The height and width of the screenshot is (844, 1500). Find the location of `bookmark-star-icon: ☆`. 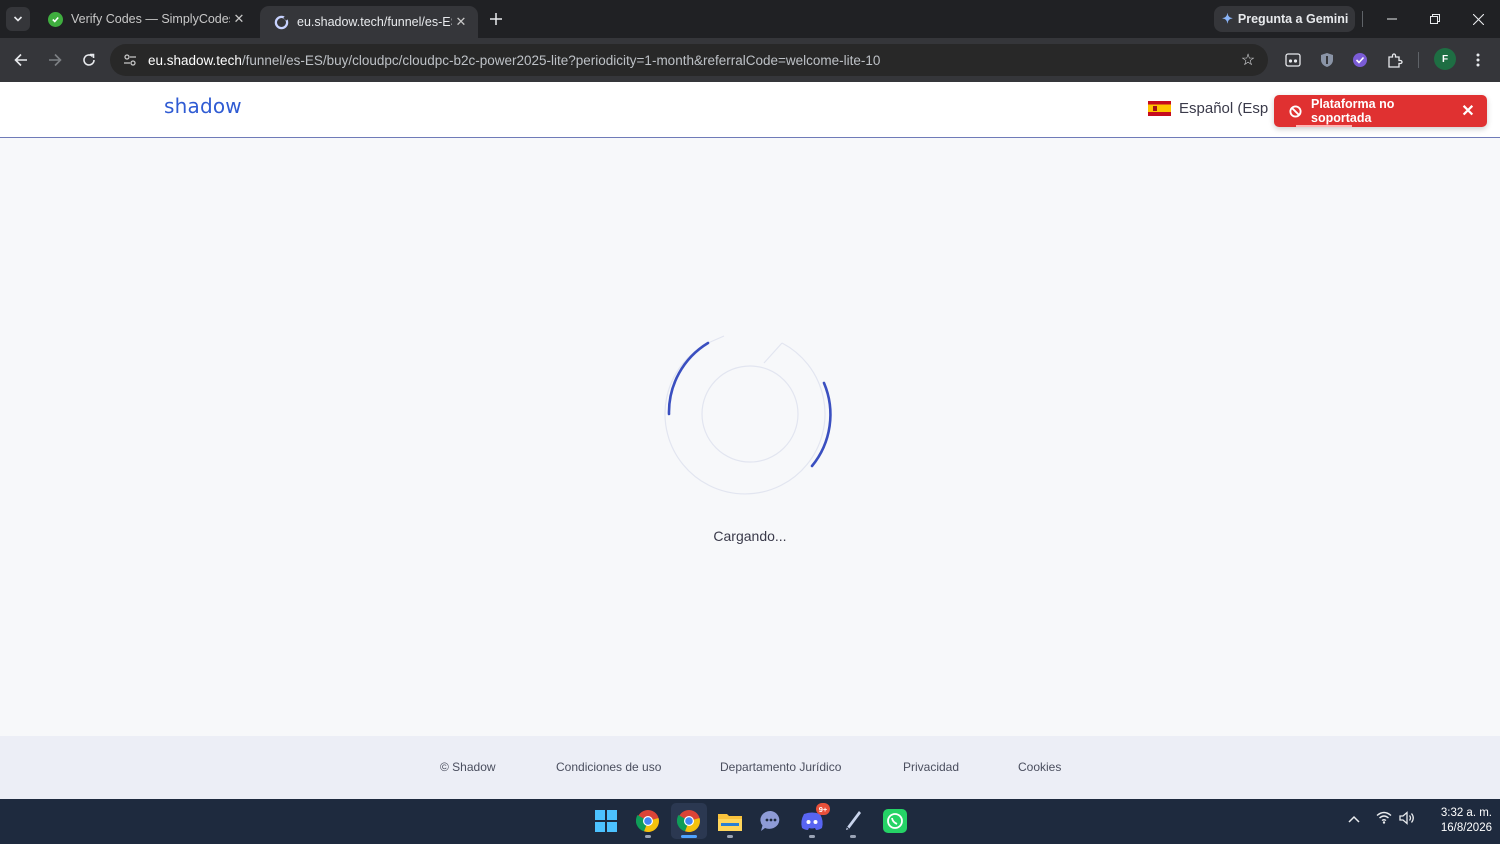

bookmark-star-icon: ☆ is located at coordinates (1248, 60).